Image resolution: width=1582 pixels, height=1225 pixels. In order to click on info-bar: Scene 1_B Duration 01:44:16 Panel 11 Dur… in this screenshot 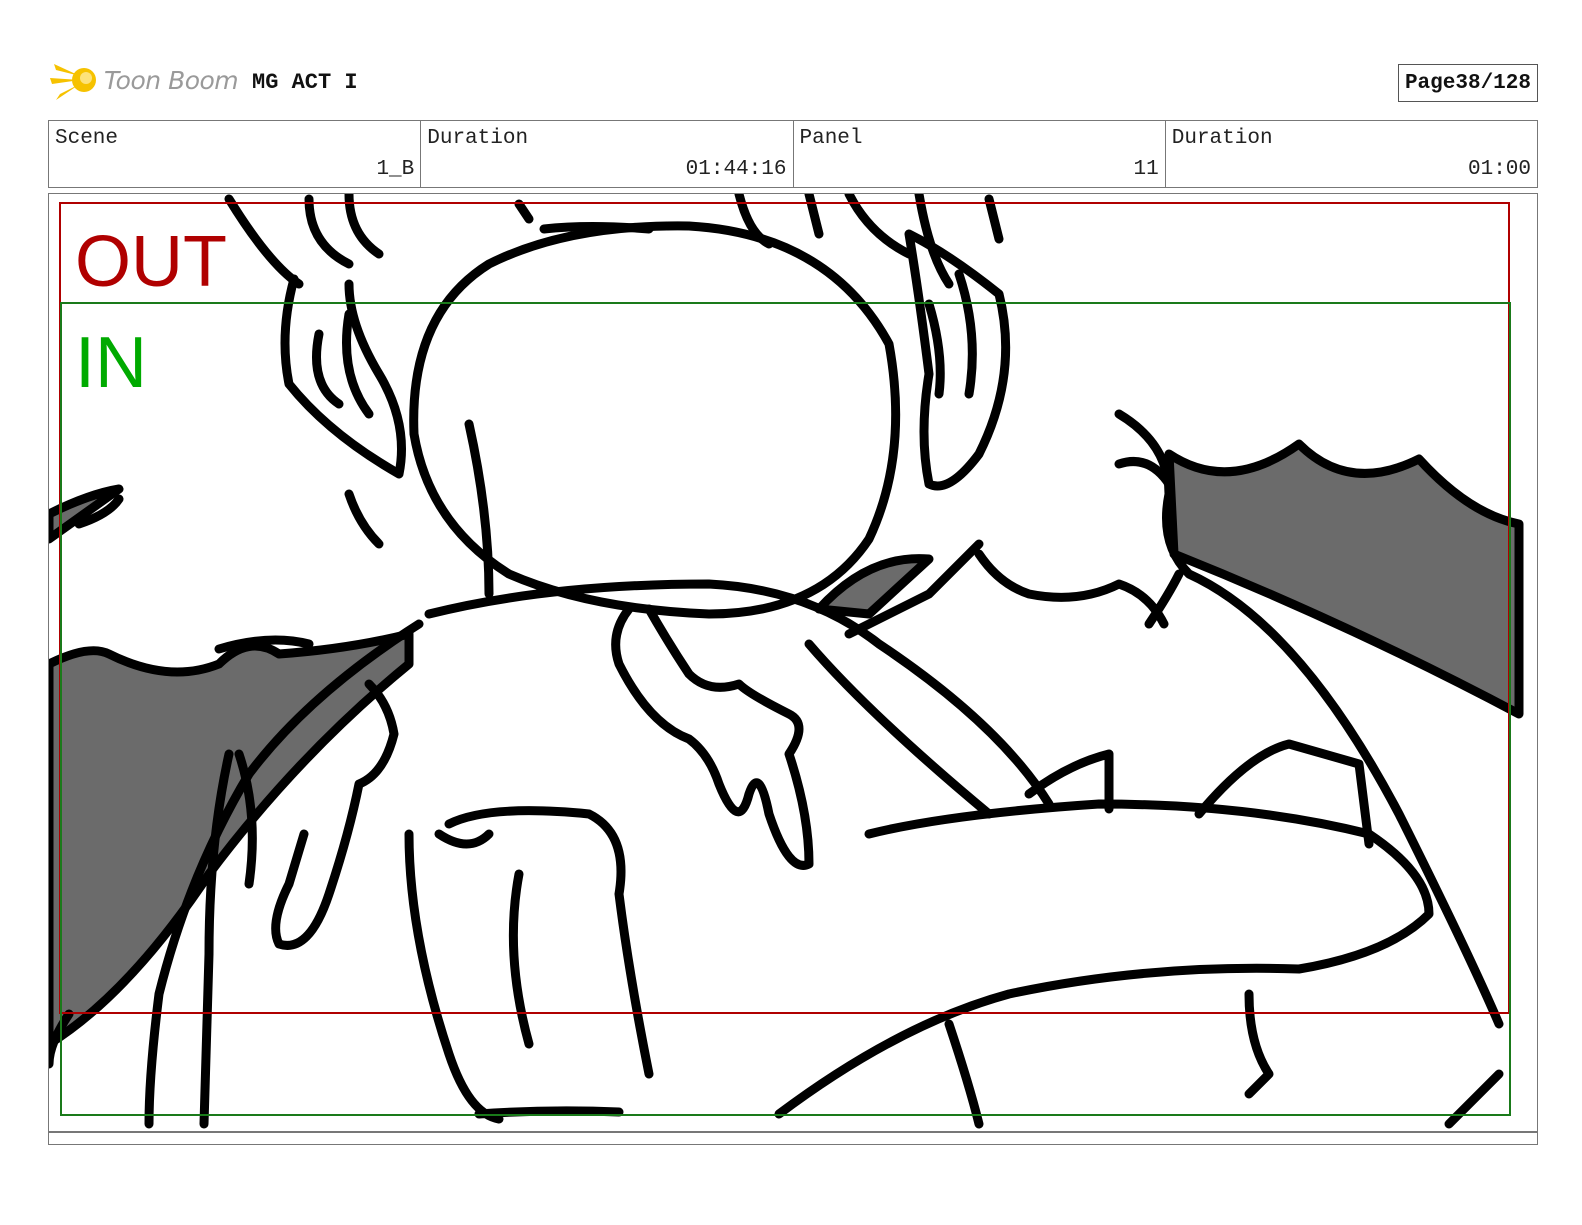, I will do `click(793, 154)`.